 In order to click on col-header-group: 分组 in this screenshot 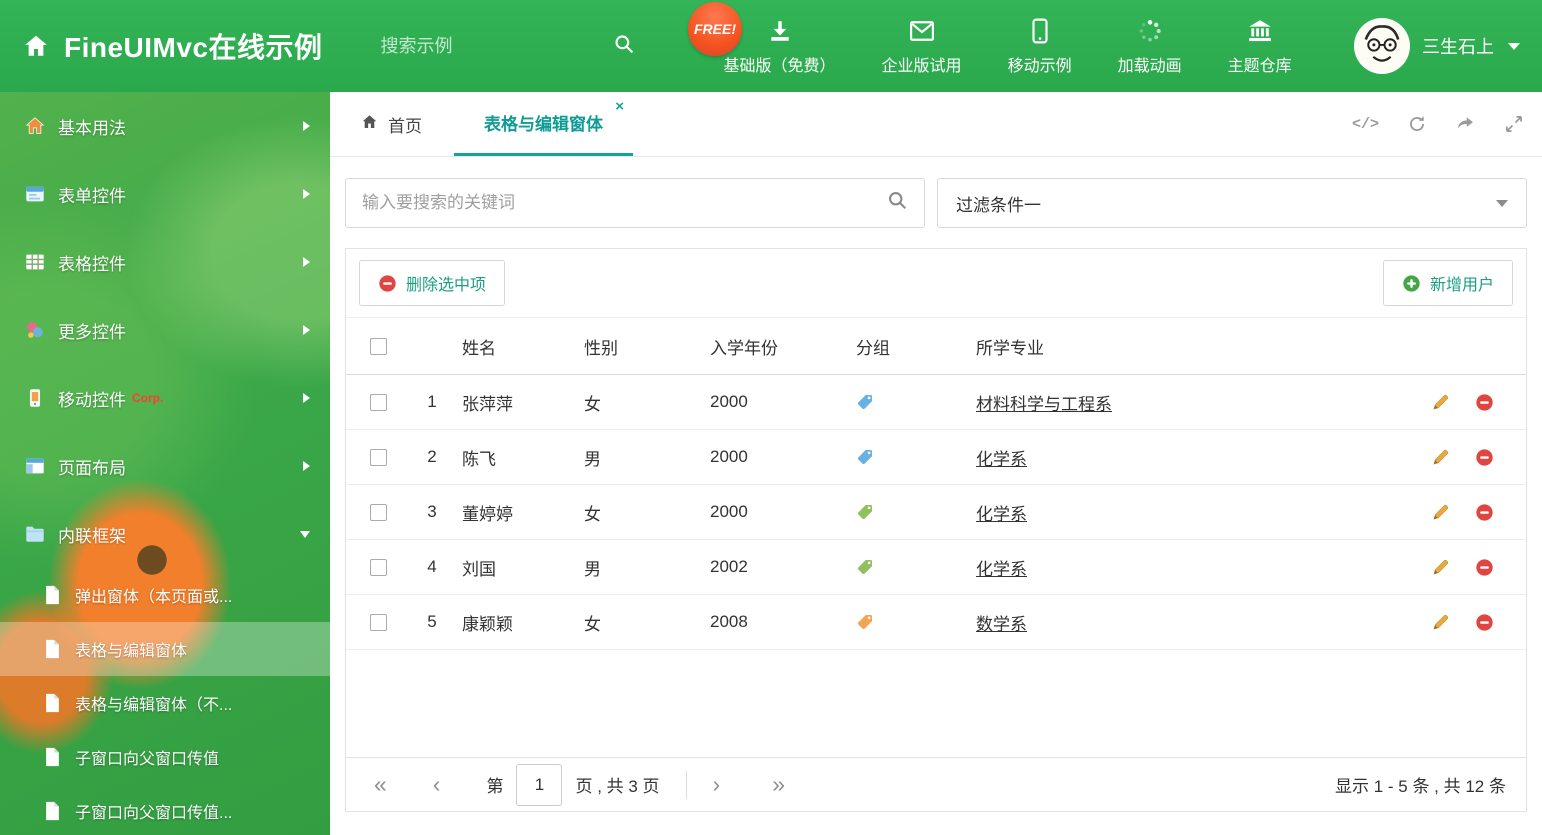, I will do `click(873, 348)`.